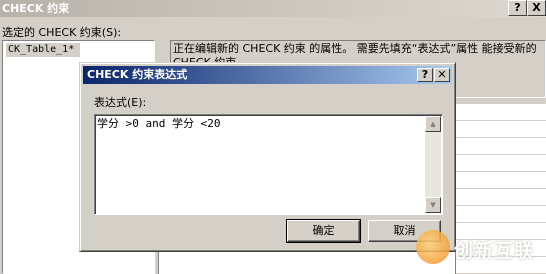 Image resolution: width=546 pixels, height=274 pixels. I want to click on scroll-up-icon: ▲, so click(433, 124).